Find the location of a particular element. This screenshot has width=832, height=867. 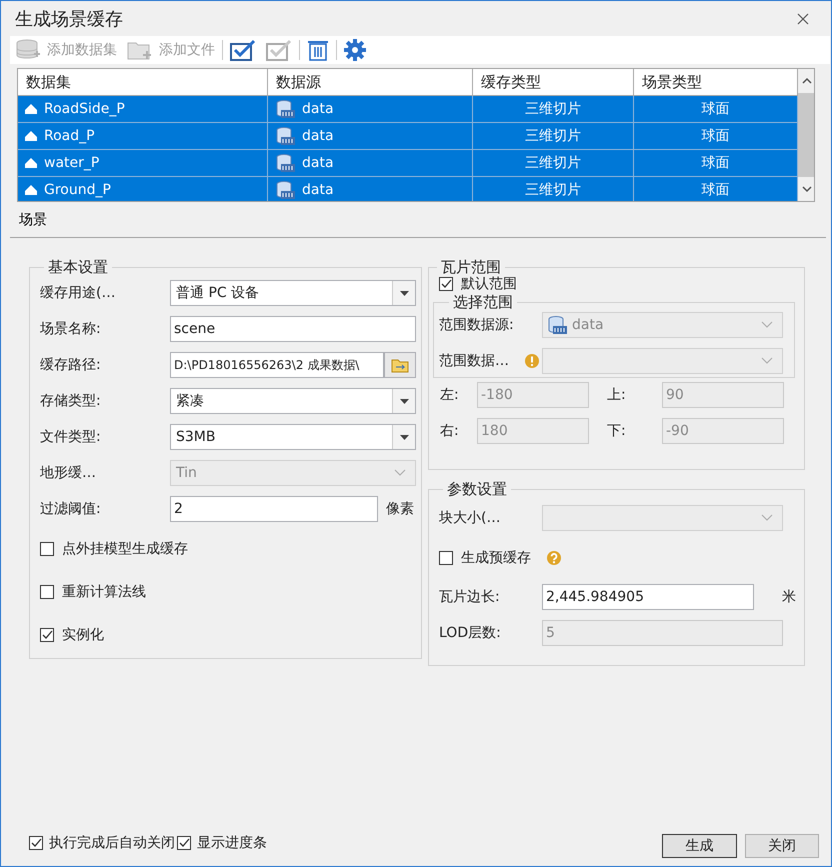

table-cell: 三维切片 is located at coordinates (553, 189).